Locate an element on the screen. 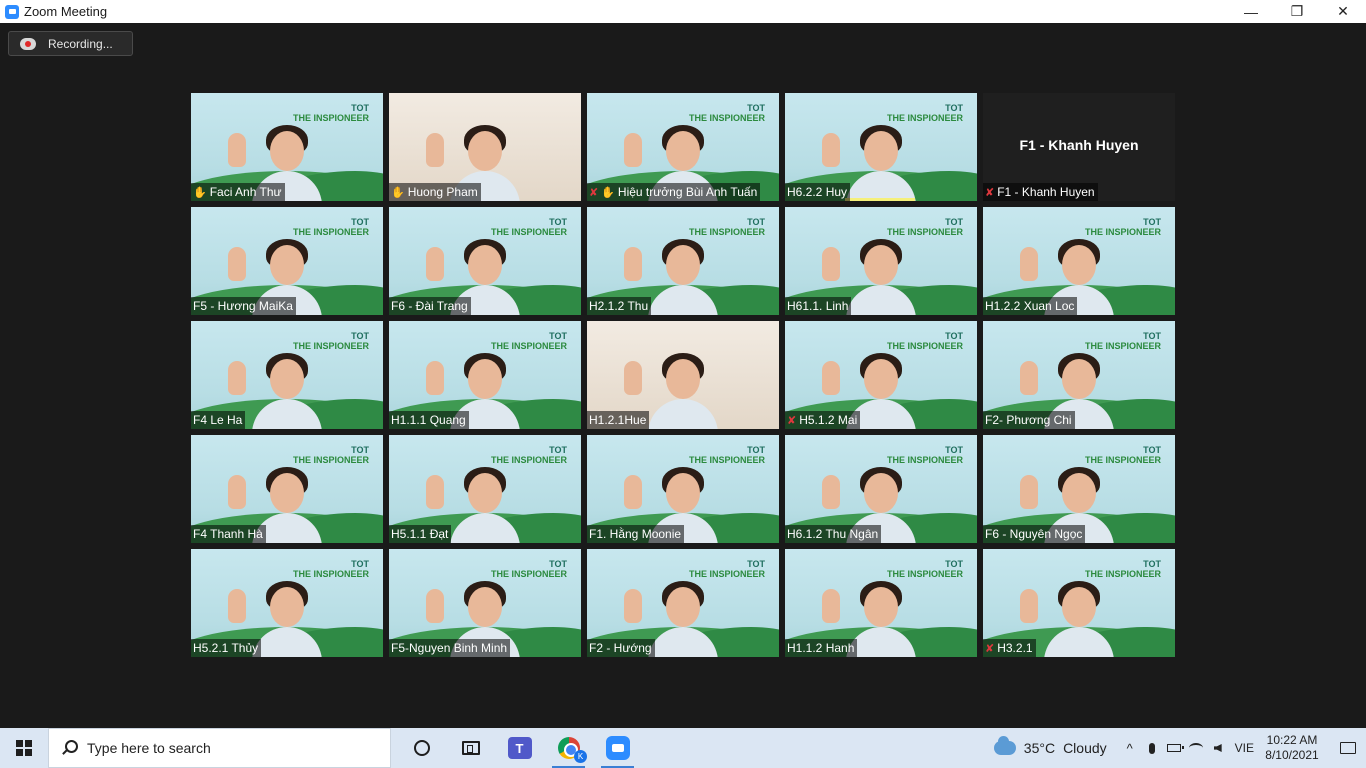 The height and width of the screenshot is (768, 1366). taskbar-search-box: Type here to search is located at coordinates (219, 748).